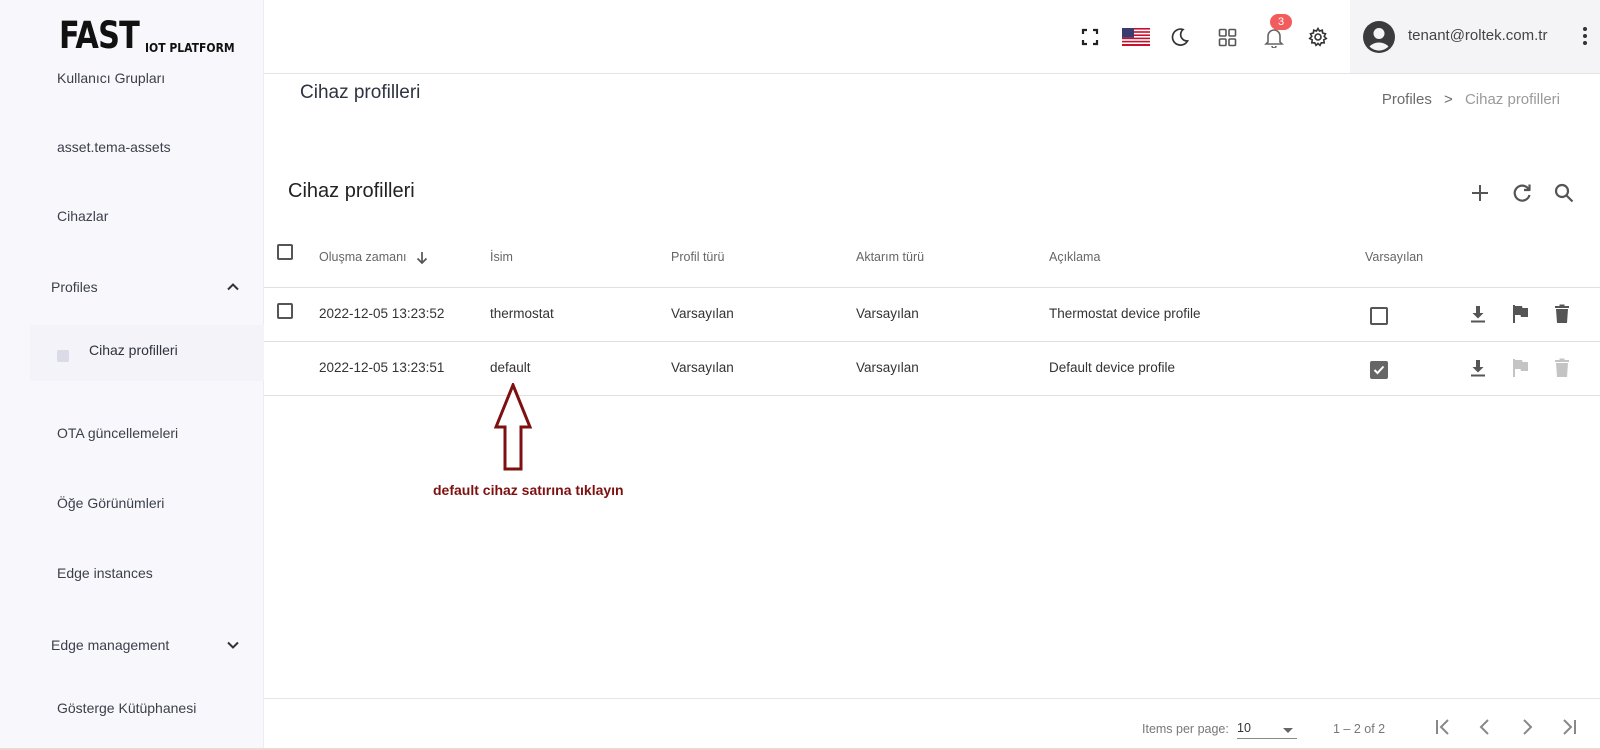  I want to click on arrow-down-icon, so click(422, 258).